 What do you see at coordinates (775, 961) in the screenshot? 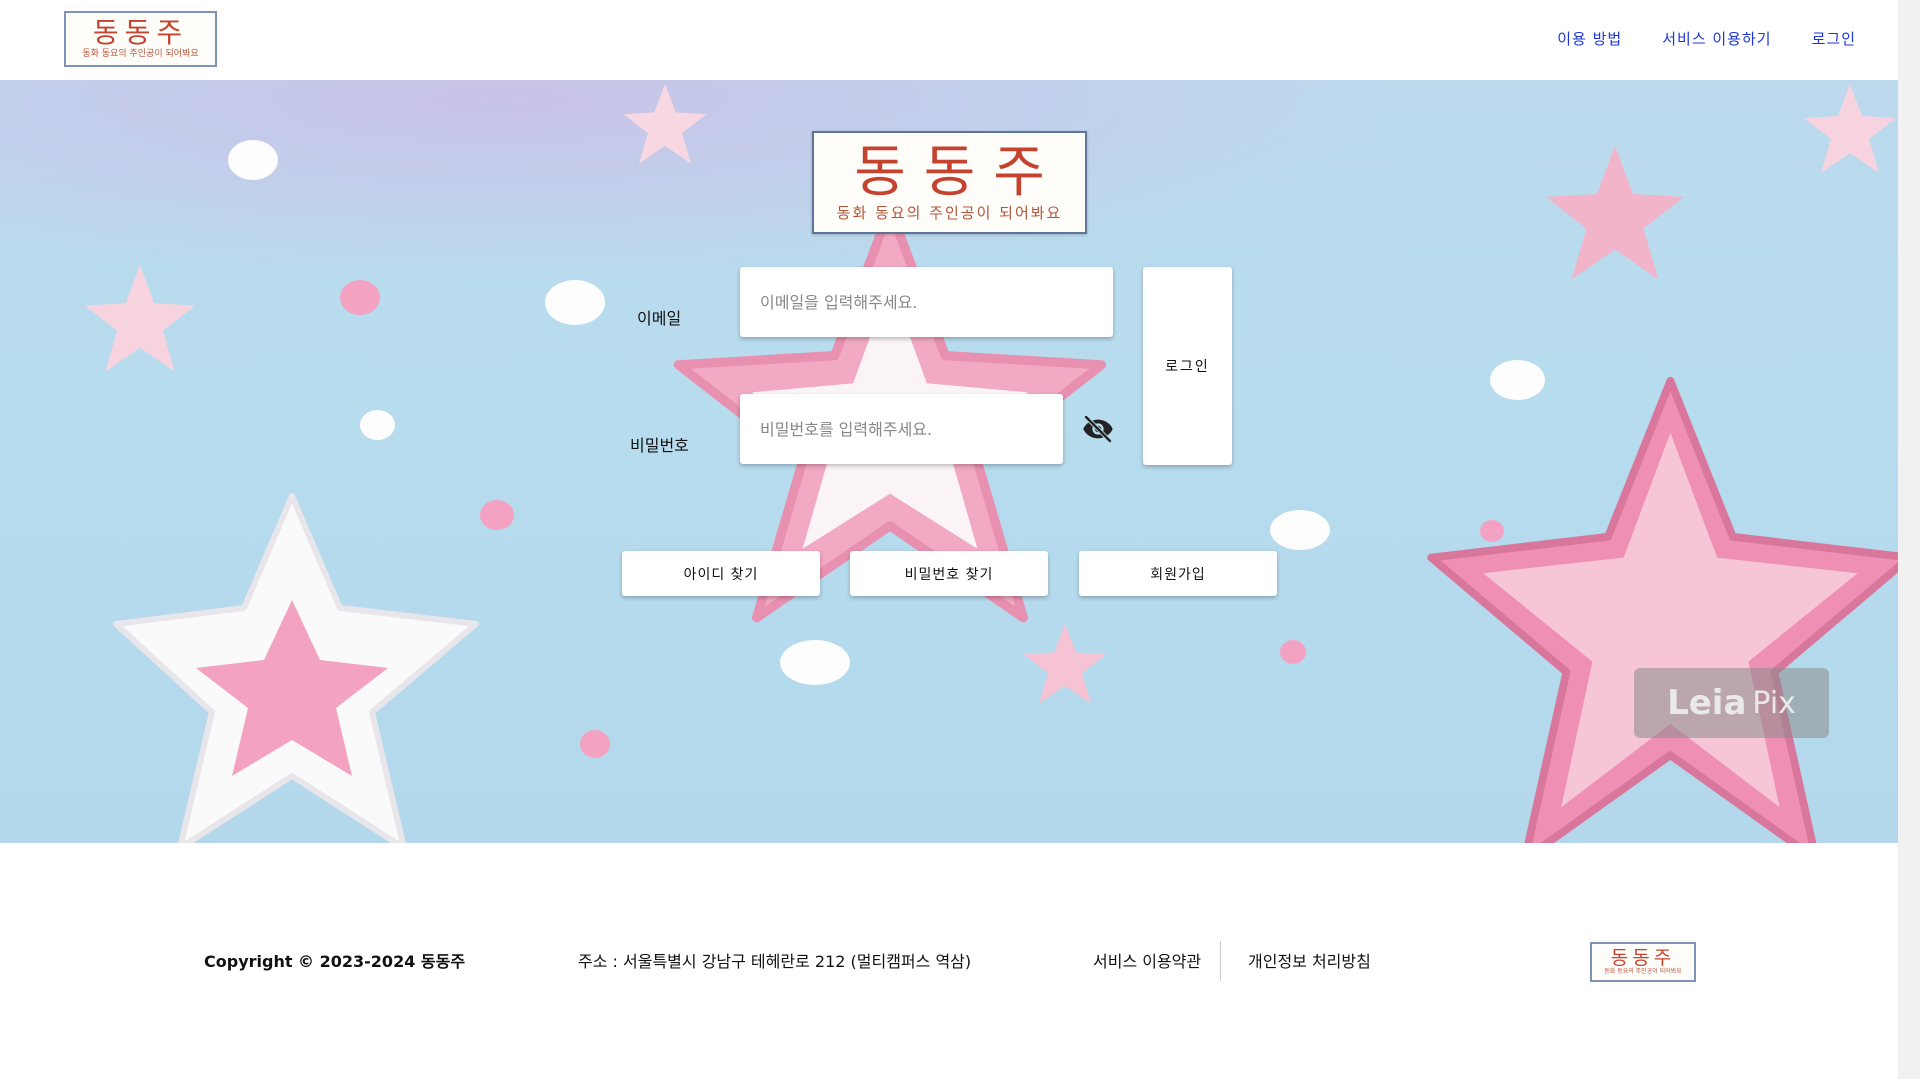
I see `address-text: 주소 : 서울특별시 강남구 테헤란로 212 (멀티캠퍼스 역삼)` at bounding box center [775, 961].